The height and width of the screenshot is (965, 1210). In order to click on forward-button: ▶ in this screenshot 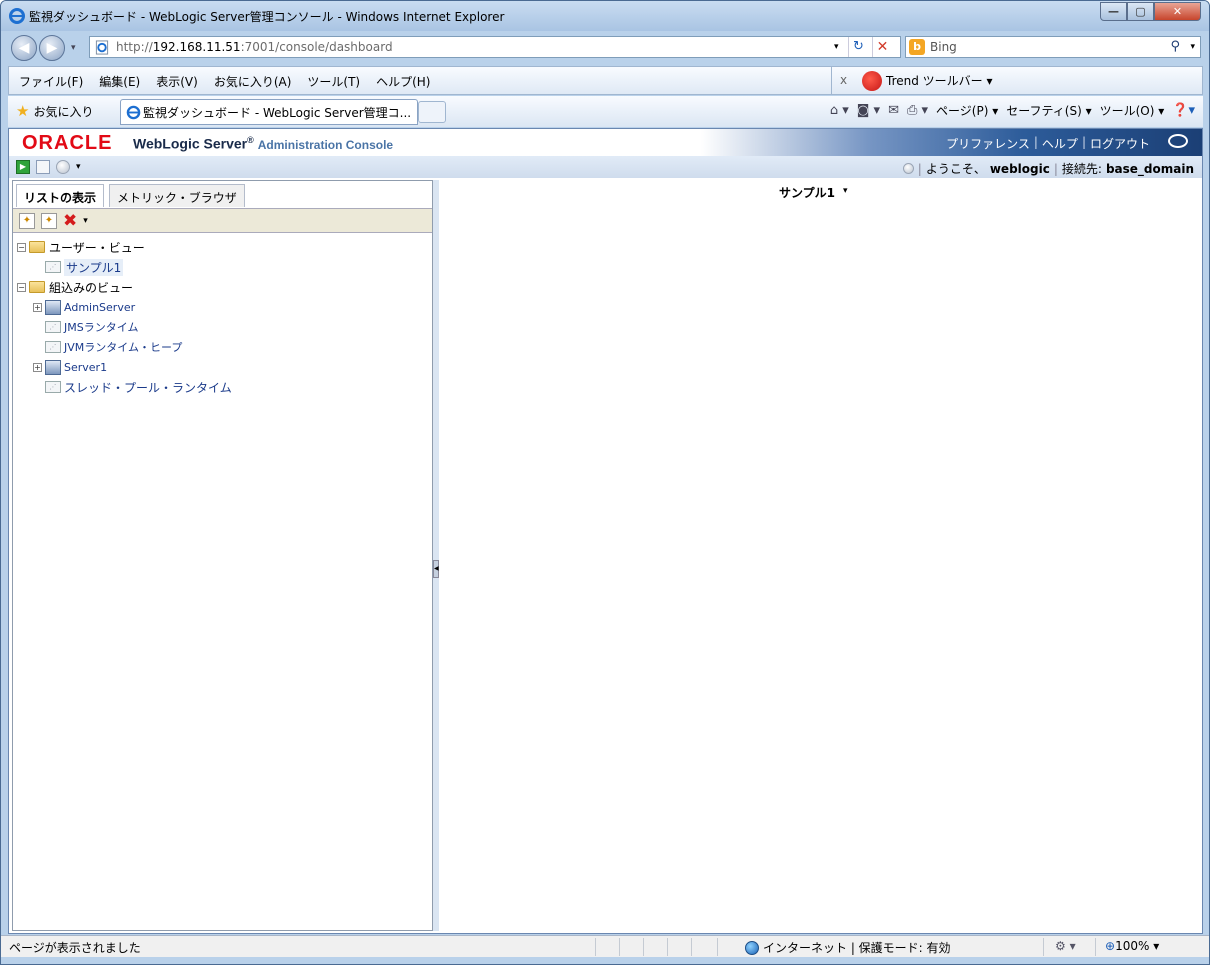, I will do `click(52, 48)`.